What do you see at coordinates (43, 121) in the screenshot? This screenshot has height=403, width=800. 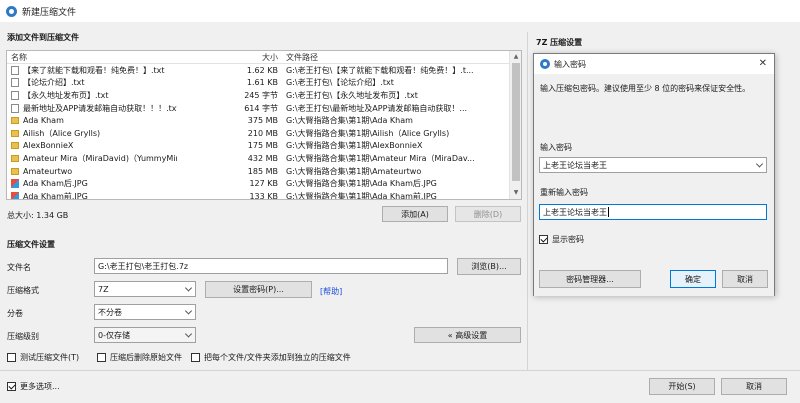 I see `file-name: Ada Kham` at bounding box center [43, 121].